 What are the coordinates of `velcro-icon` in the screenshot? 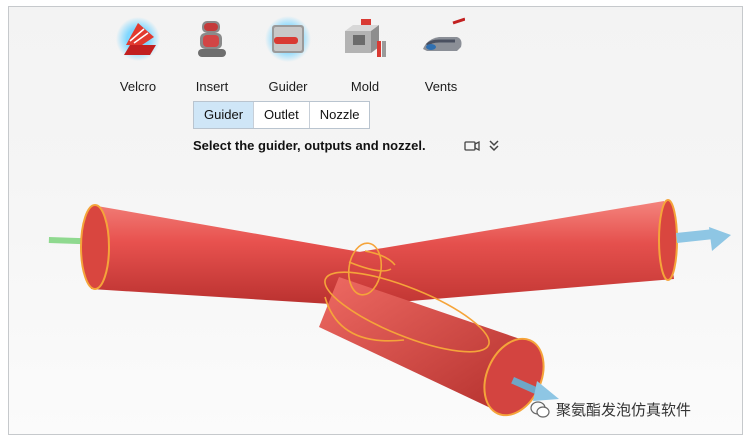 It's located at (138, 39).